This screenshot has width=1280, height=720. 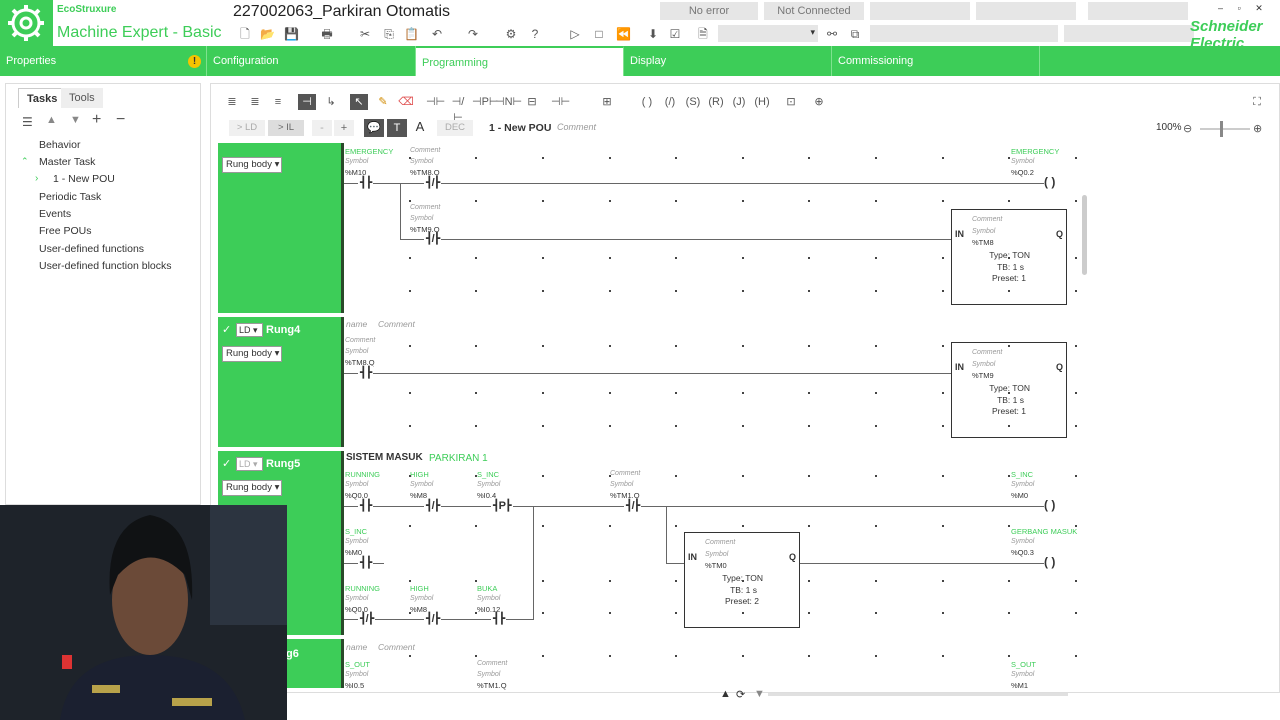 I want to click on connect-icon: ⚯, so click(x=832, y=34).